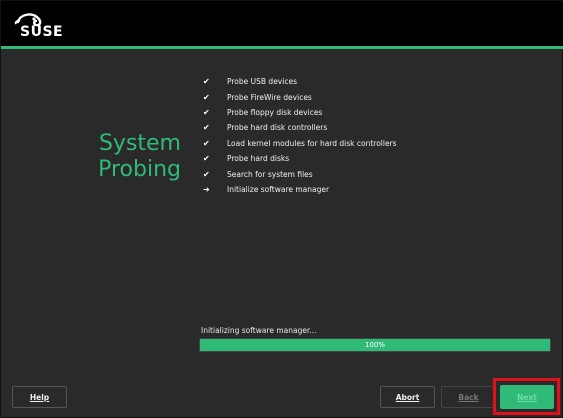  What do you see at coordinates (277, 128) in the screenshot?
I see `step-label: Probe hard disk controllers` at bounding box center [277, 128].